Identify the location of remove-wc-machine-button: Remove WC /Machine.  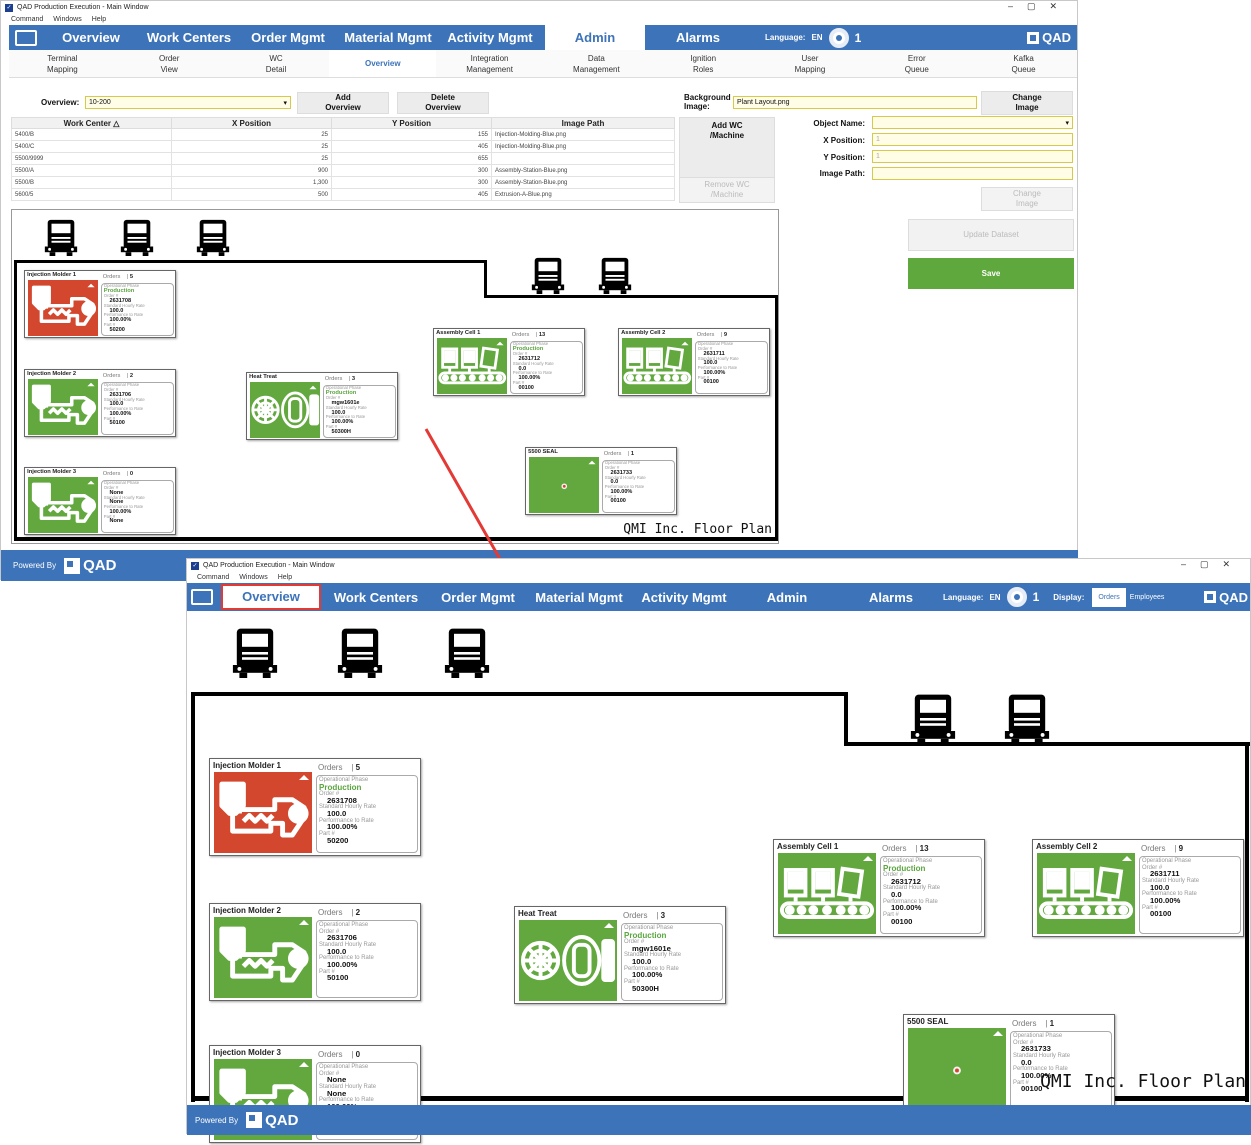
(727, 190).